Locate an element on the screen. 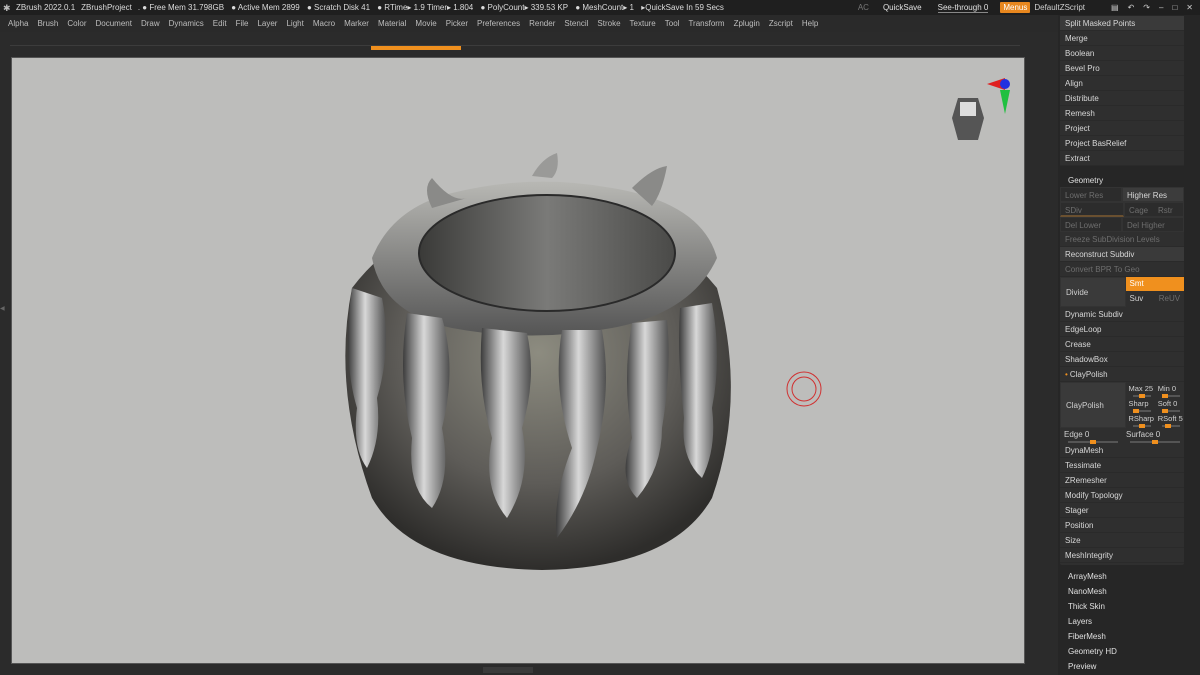 This screenshot has width=1200, height=675. layers-button: Layers is located at coordinates (1124, 621).